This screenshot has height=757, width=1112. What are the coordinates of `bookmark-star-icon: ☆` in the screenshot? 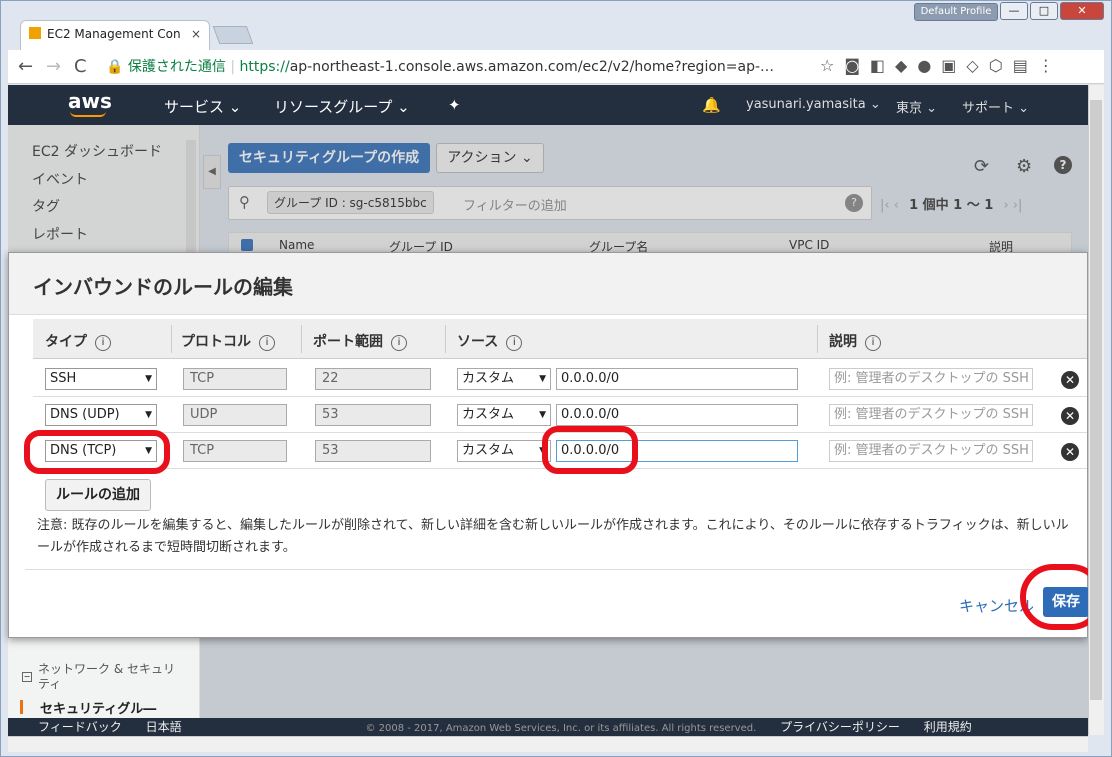 It's located at (827, 65).